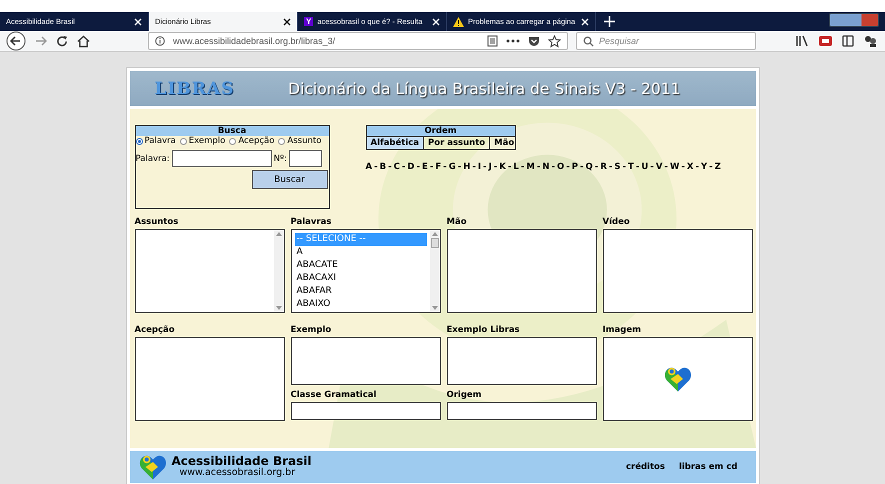 The image size is (885, 484). I want to click on reader-icon, so click(492, 41).